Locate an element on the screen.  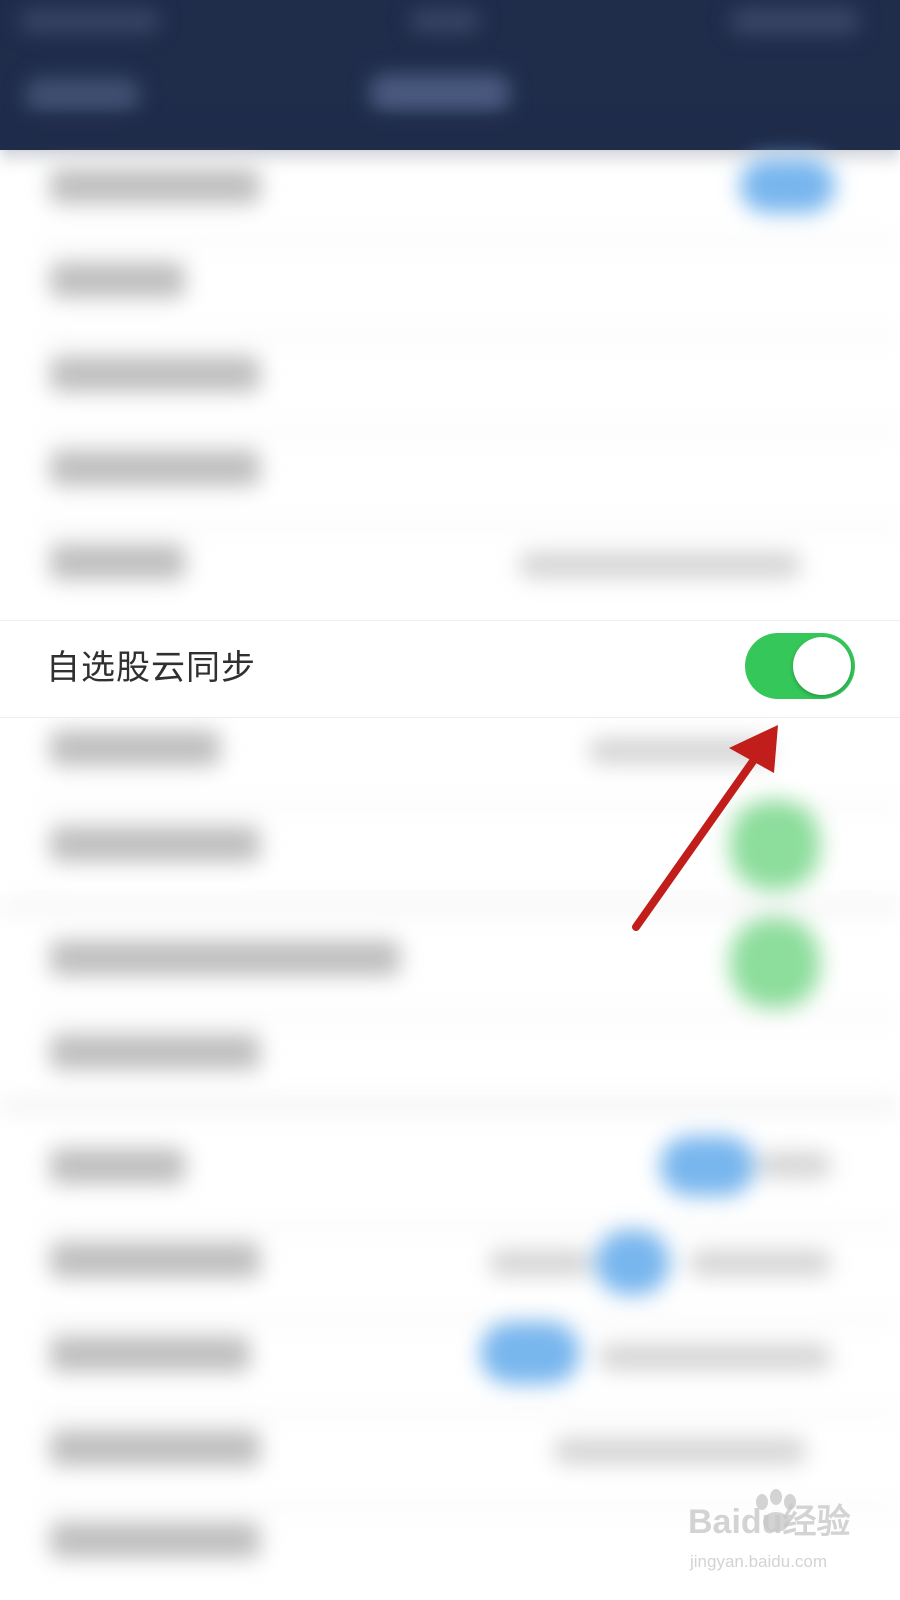
baidu-watermark: Baidu经验 jingyan.baidu.com is located at coordinates (788, 1542).